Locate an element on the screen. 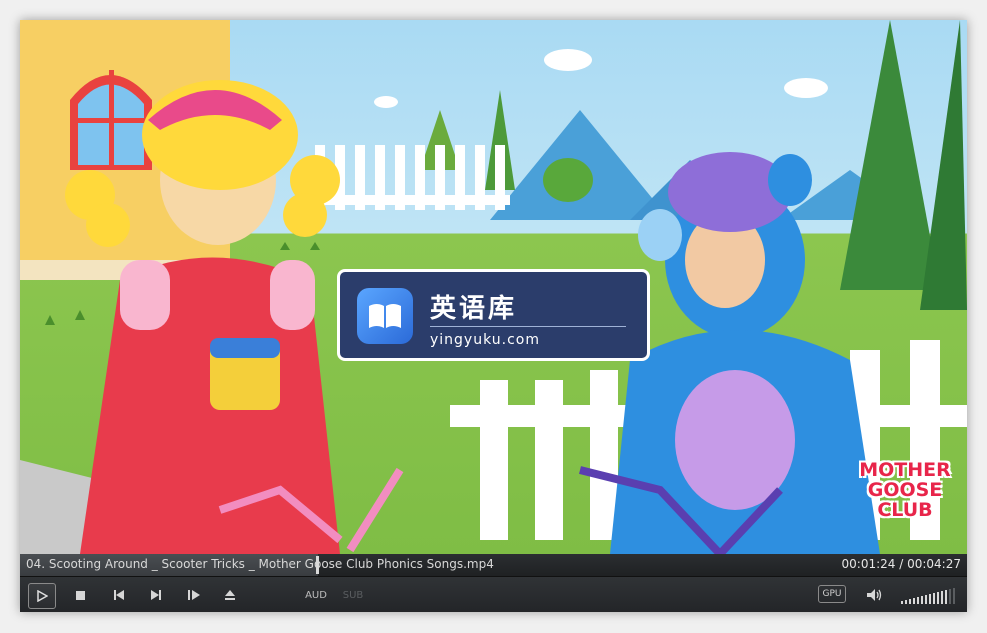 Image resolution: width=987 pixels, height=633 pixels. previous-button is located at coordinates (119, 595).